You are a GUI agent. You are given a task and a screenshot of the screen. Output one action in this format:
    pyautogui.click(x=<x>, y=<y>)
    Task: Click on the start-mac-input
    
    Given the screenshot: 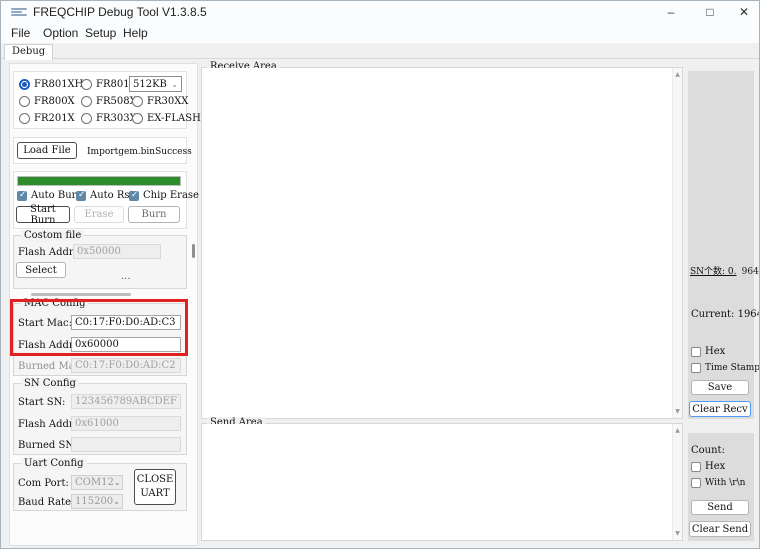 What is the action you would take?
    pyautogui.click(x=126, y=322)
    